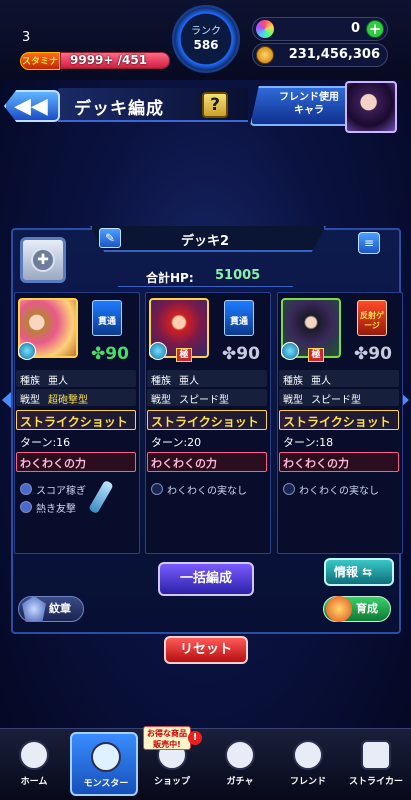 Image resolution: width=411 pixels, height=800 pixels. What do you see at coordinates (309, 104) in the screenshot?
I see `friend-character-label: フレンド使用 キャラ` at bounding box center [309, 104].